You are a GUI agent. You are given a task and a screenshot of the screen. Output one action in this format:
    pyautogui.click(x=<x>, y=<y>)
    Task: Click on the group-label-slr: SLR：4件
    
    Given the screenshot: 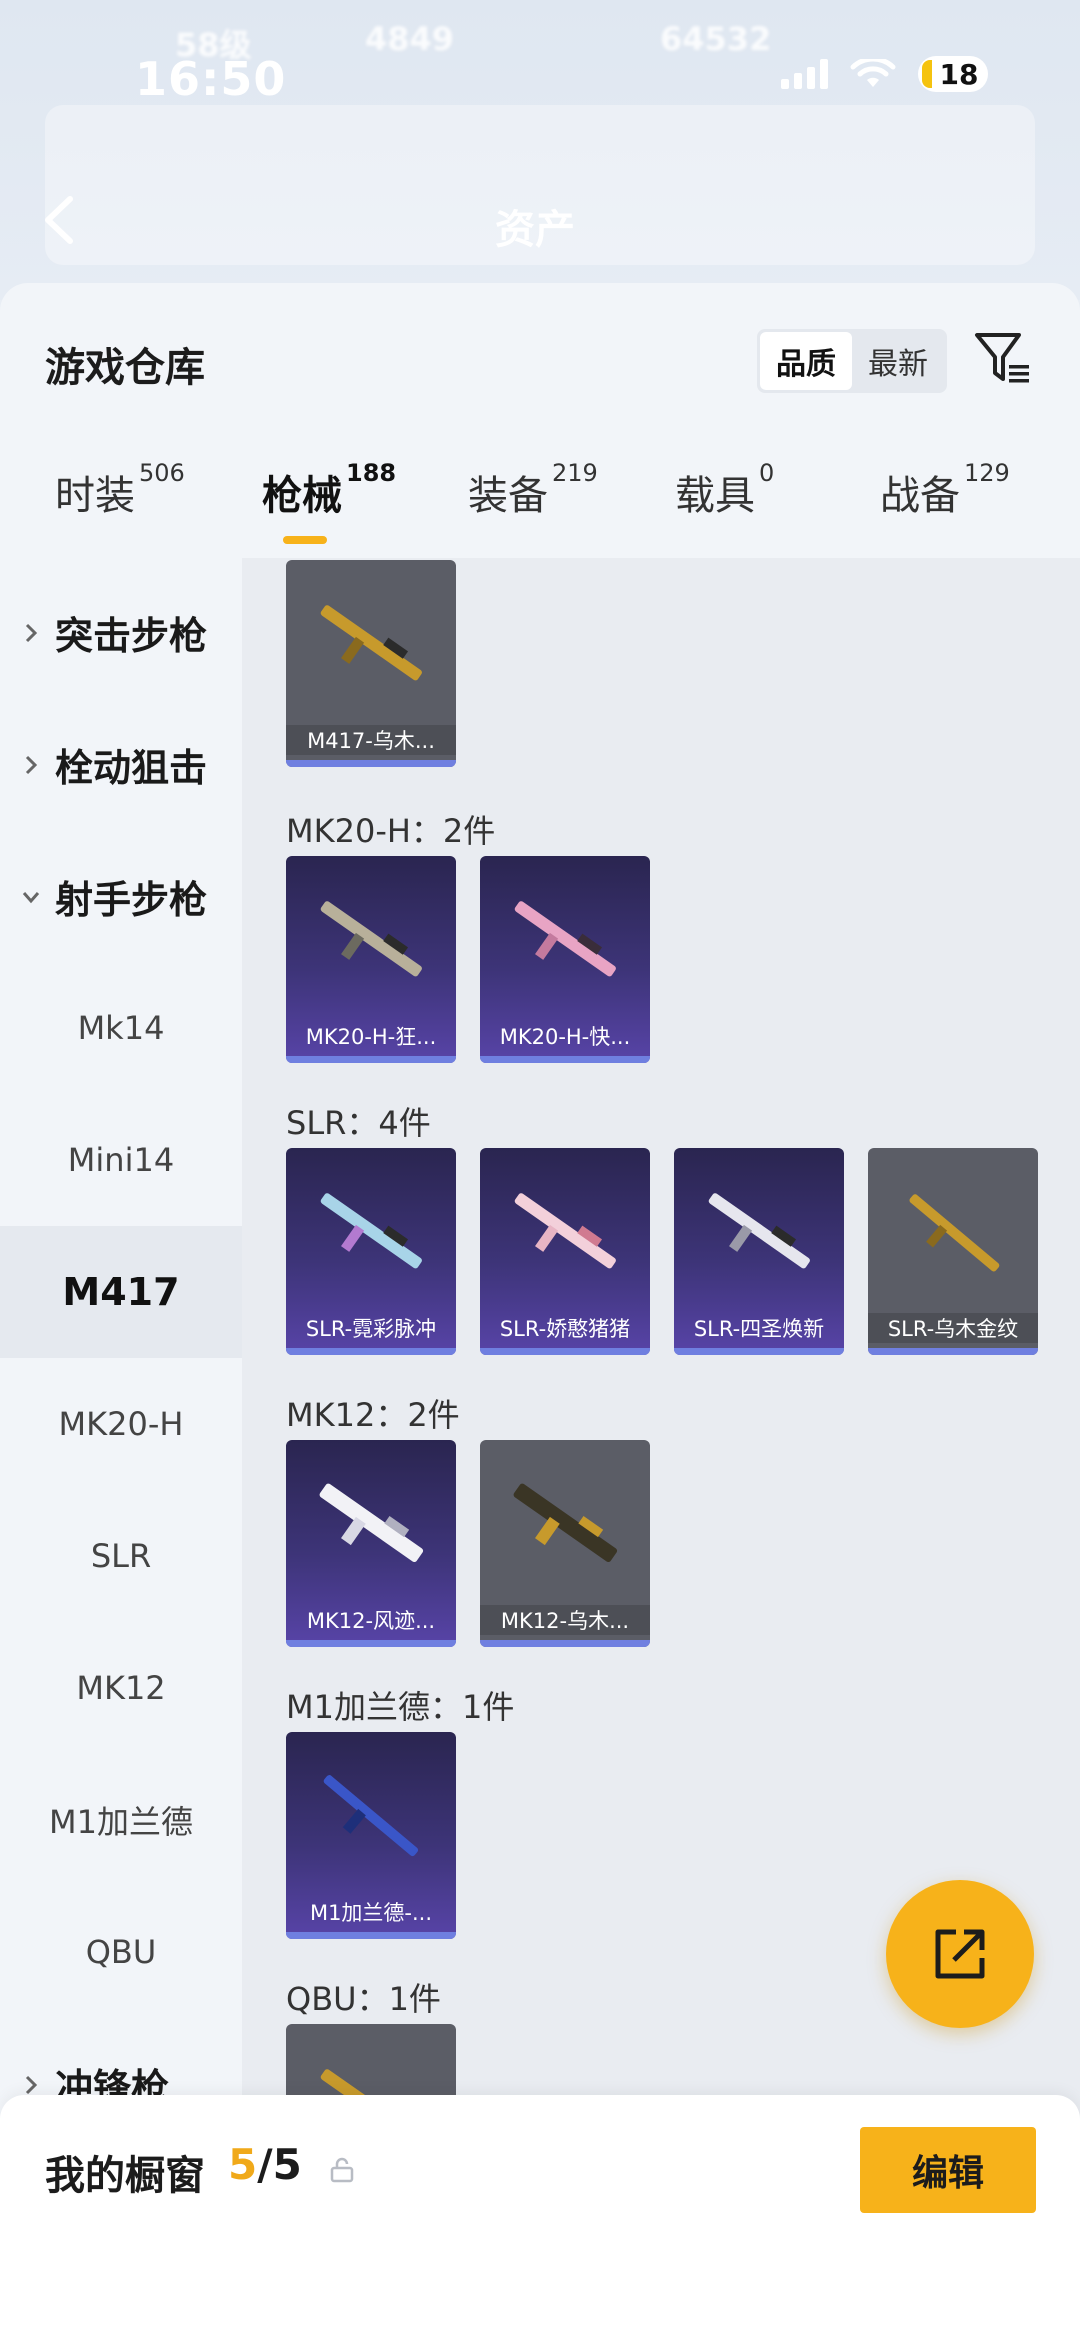 What is the action you would take?
    pyautogui.click(x=358, y=1123)
    